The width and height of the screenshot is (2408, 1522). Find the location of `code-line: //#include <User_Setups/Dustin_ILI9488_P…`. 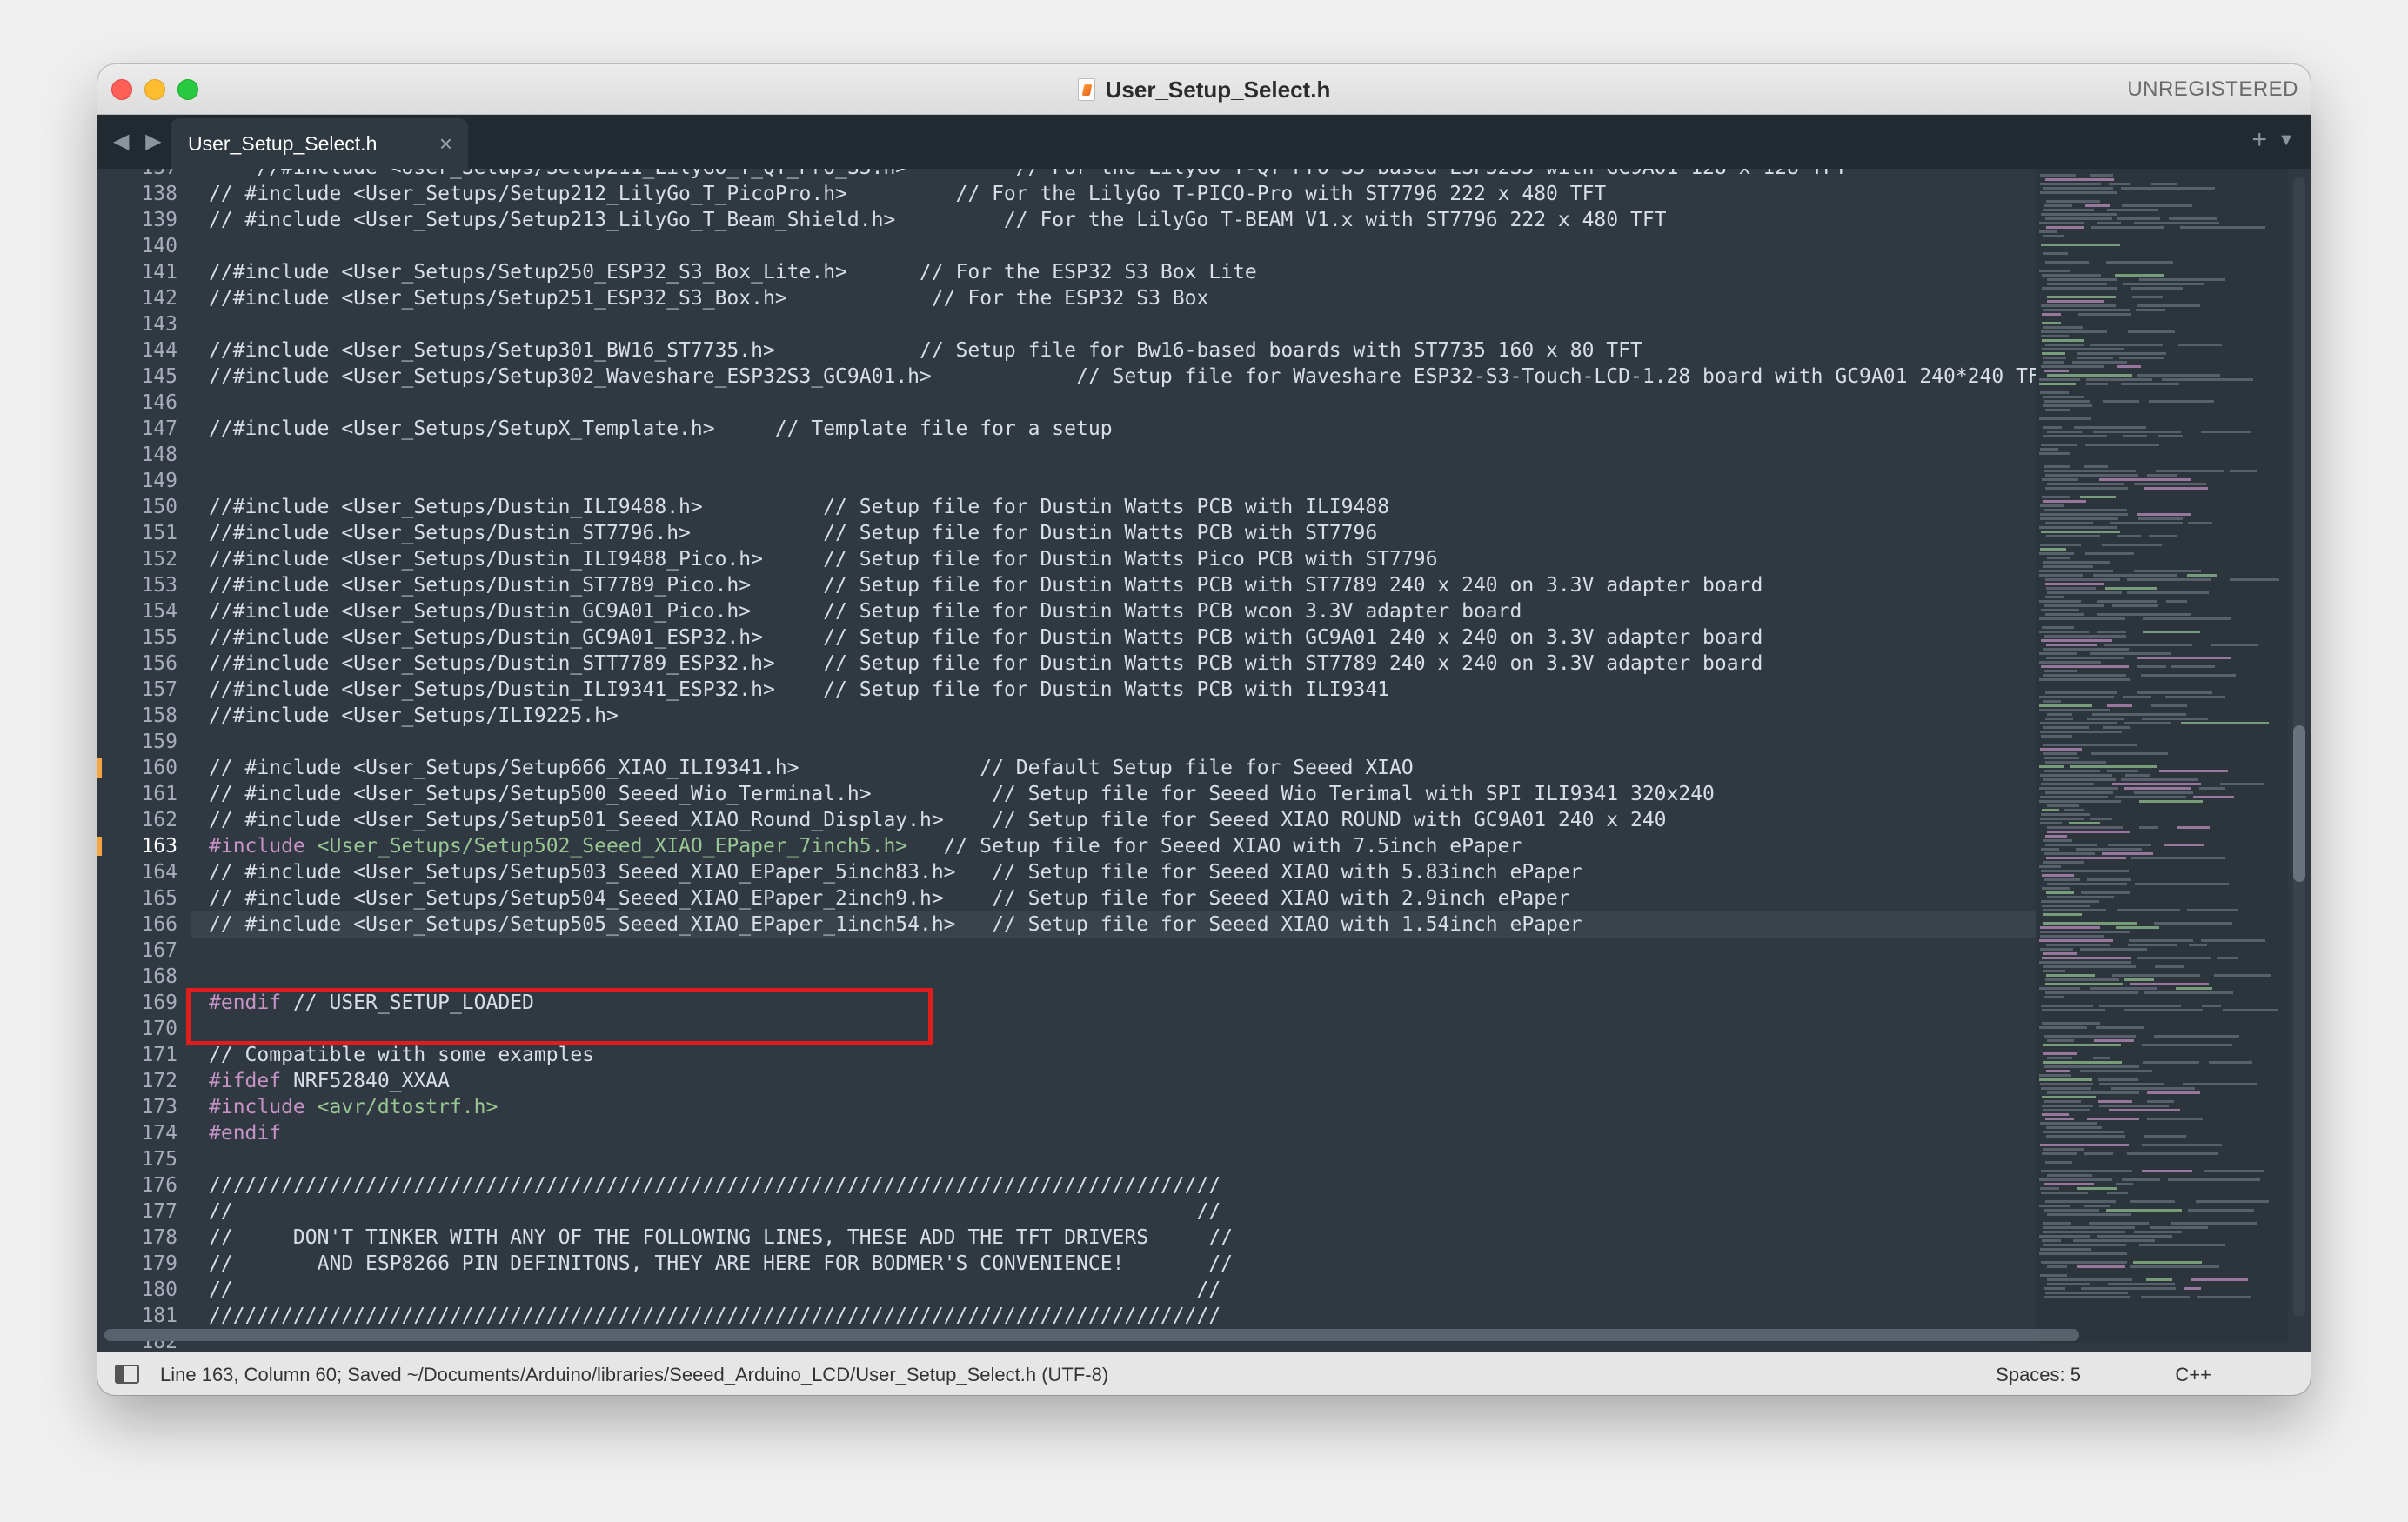

code-line: //#include <User_Setups/Dustin_ILI9488_P… is located at coordinates (1166, 559).